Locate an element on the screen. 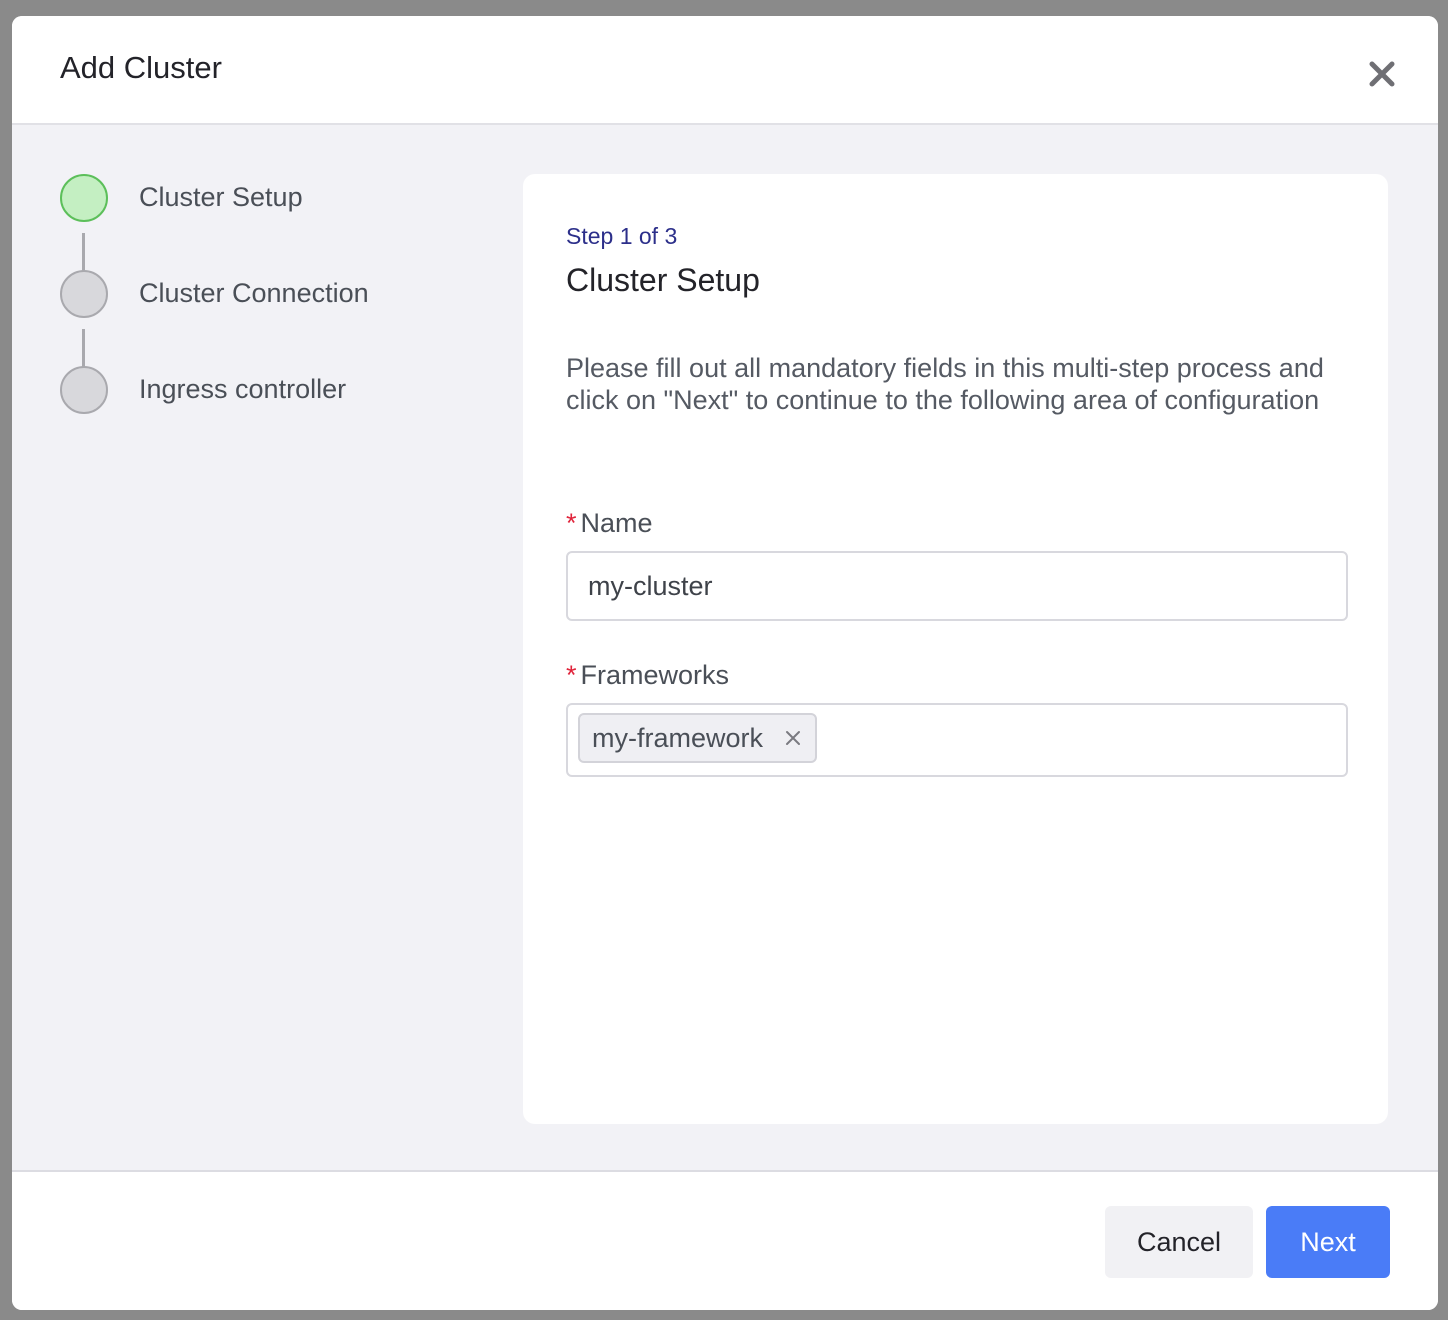  name-field-label: * Name is located at coordinates (609, 523).